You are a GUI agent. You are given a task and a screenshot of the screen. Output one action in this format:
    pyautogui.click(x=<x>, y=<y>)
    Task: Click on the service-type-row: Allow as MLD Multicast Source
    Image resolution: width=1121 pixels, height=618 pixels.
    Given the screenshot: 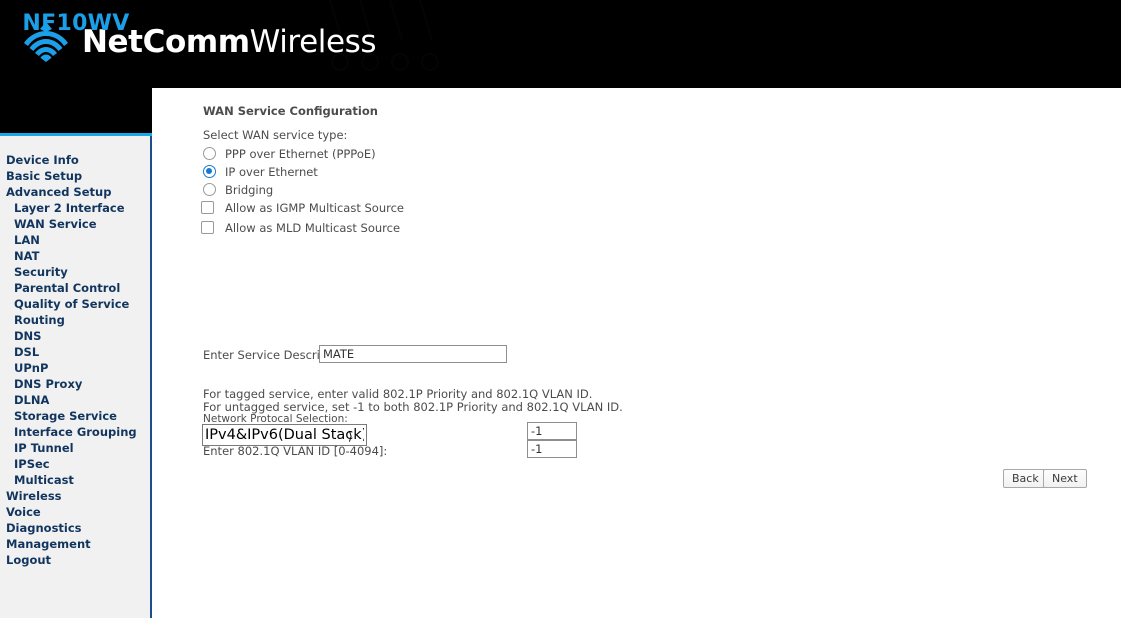 What is the action you would take?
    pyautogui.click(x=300, y=227)
    